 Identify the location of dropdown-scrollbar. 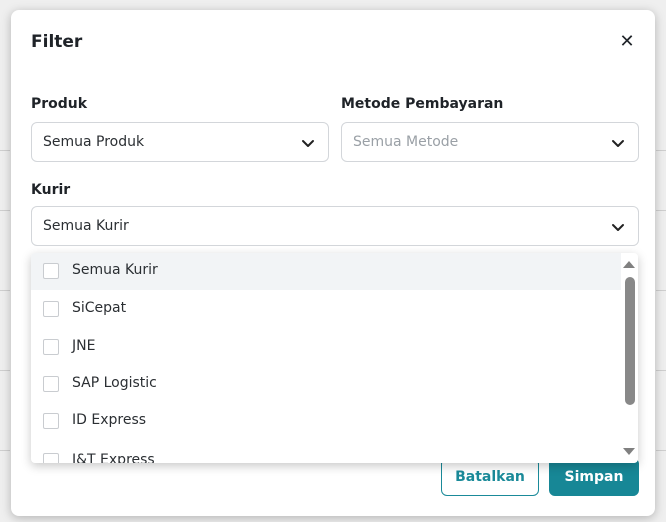
(630, 358).